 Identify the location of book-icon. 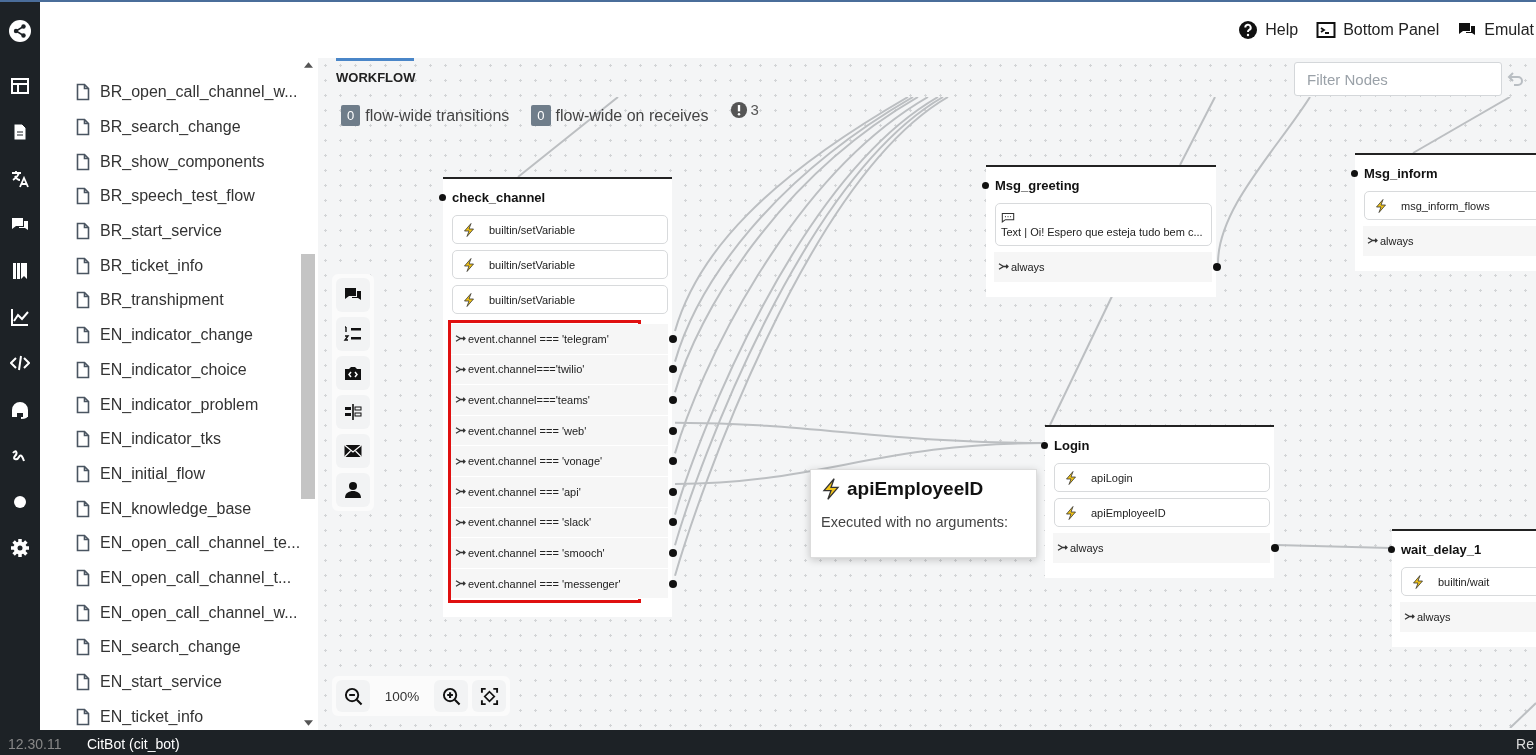
(20, 270).